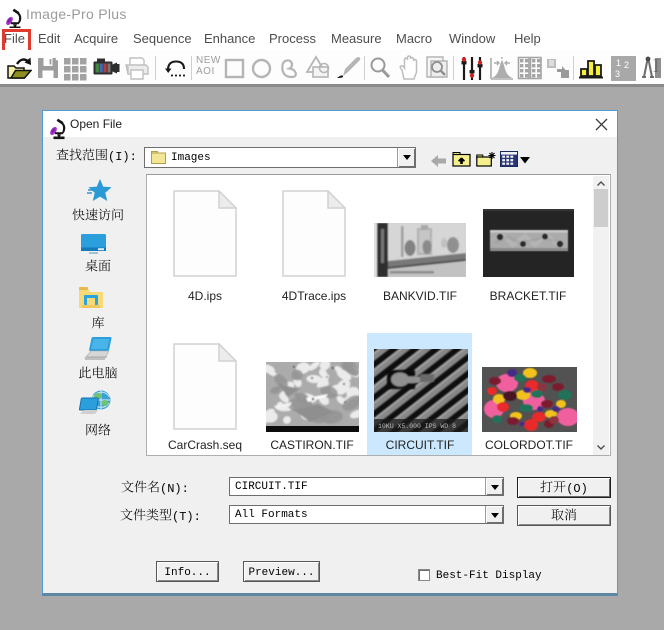 This screenshot has height=630, width=664. Describe the element at coordinates (618, 63) in the screenshot. I see `svg-text: 1` at that location.